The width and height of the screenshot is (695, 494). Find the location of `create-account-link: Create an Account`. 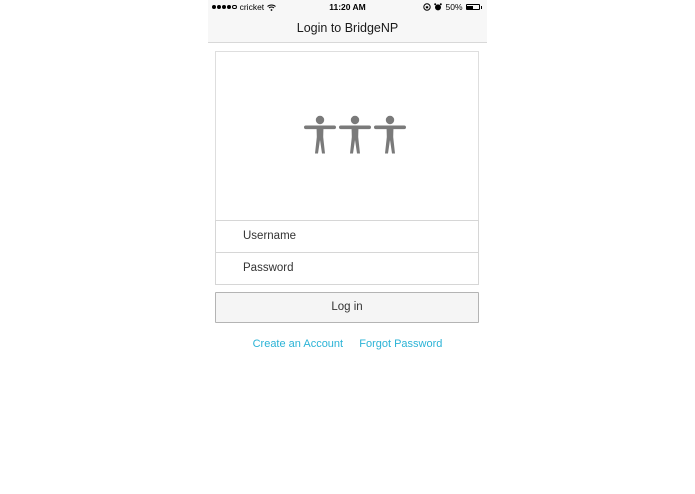

create-account-link: Create an Account is located at coordinates (298, 344).